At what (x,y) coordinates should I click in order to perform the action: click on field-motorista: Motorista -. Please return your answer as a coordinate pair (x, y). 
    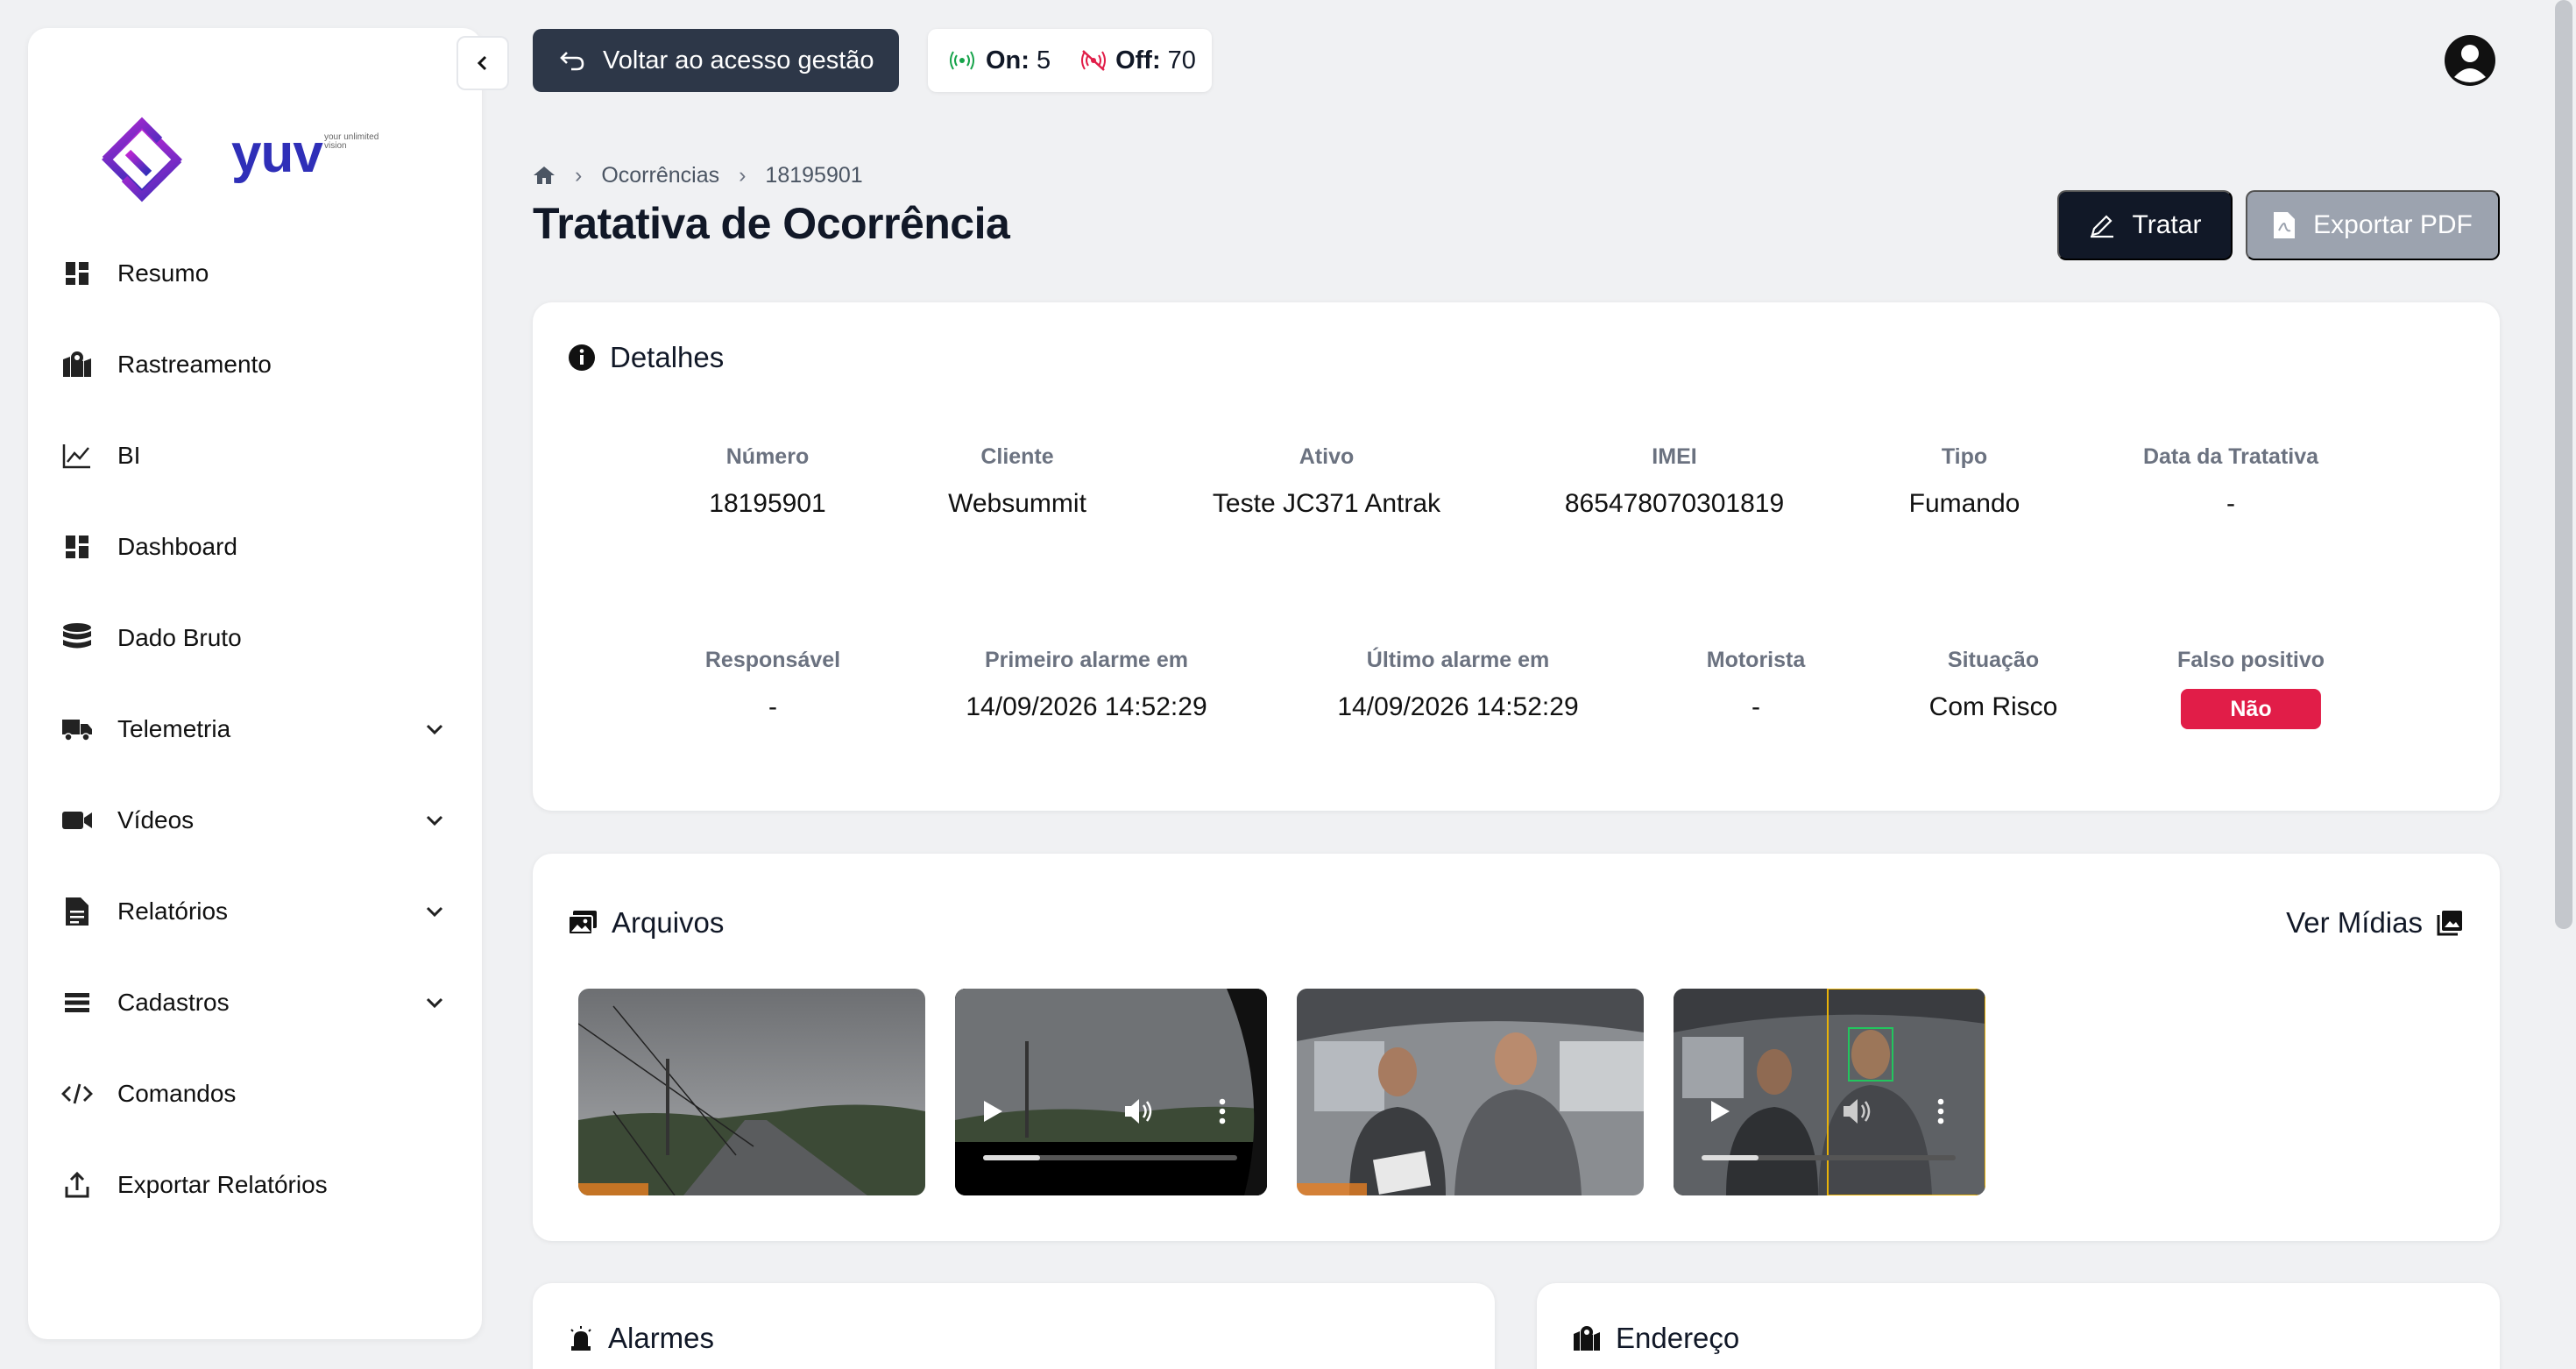
    Looking at the image, I should click on (1756, 685).